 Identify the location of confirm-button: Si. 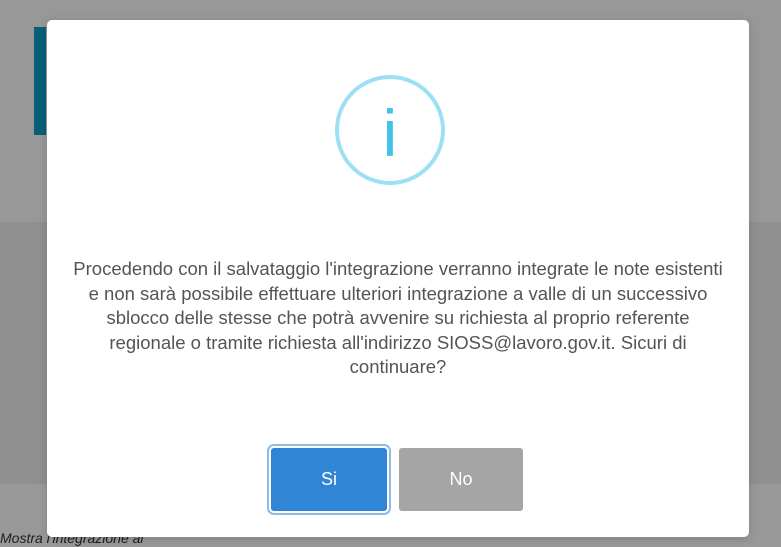
(329, 479).